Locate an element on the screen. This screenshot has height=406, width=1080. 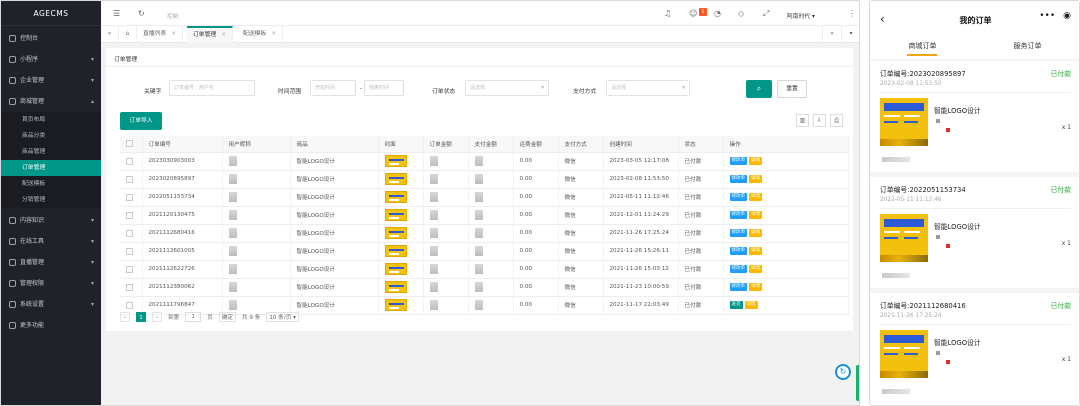
sub-orders: 订单管理 is located at coordinates (51, 168).